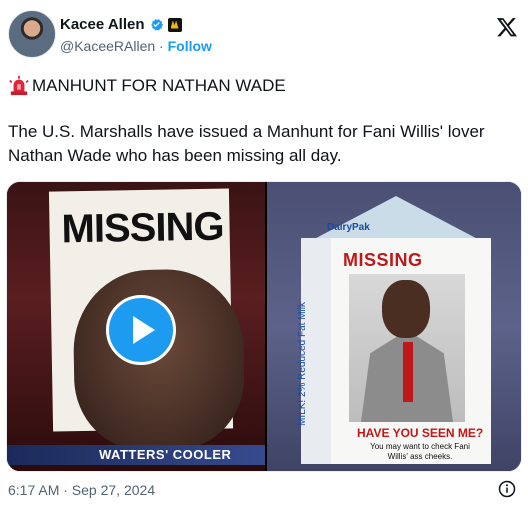  What do you see at coordinates (302, 412) in the screenshot?
I see `carton-side-milk: MILK!` at bounding box center [302, 412].